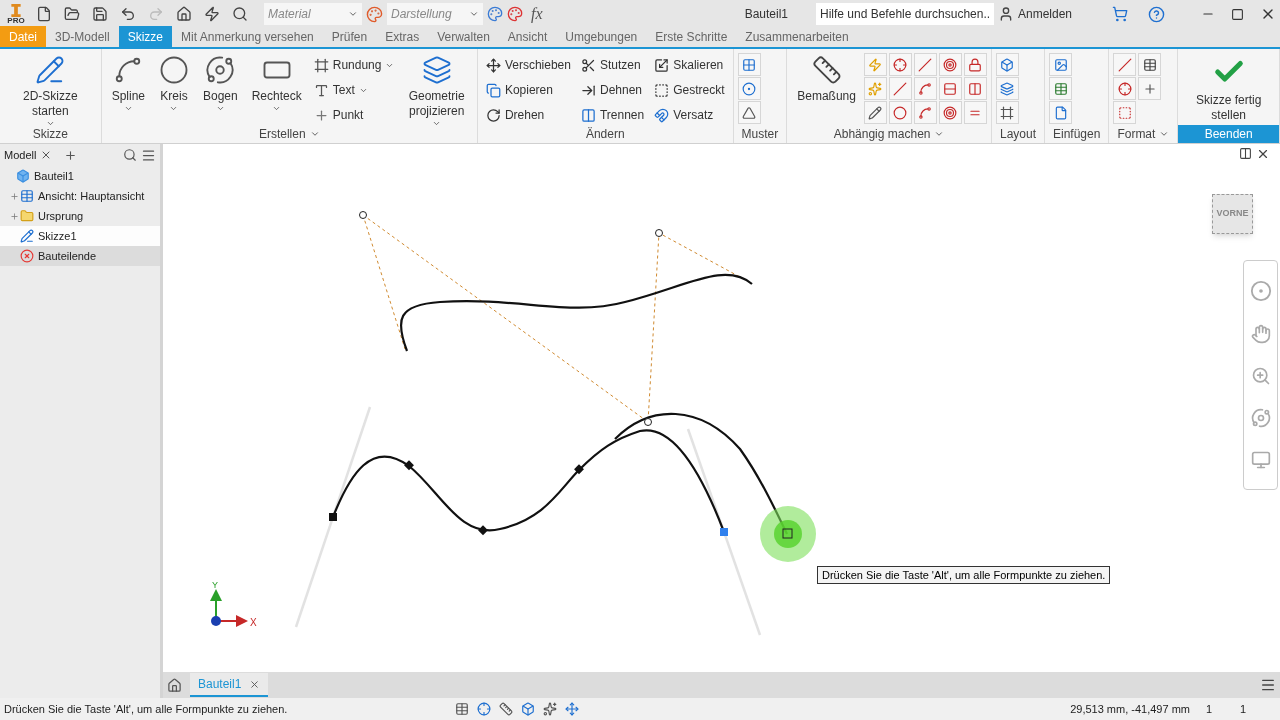 The width and height of the screenshot is (1280, 720). Describe the element at coordinates (354, 90) in the screenshot. I see `ribbon-button: Text` at that location.